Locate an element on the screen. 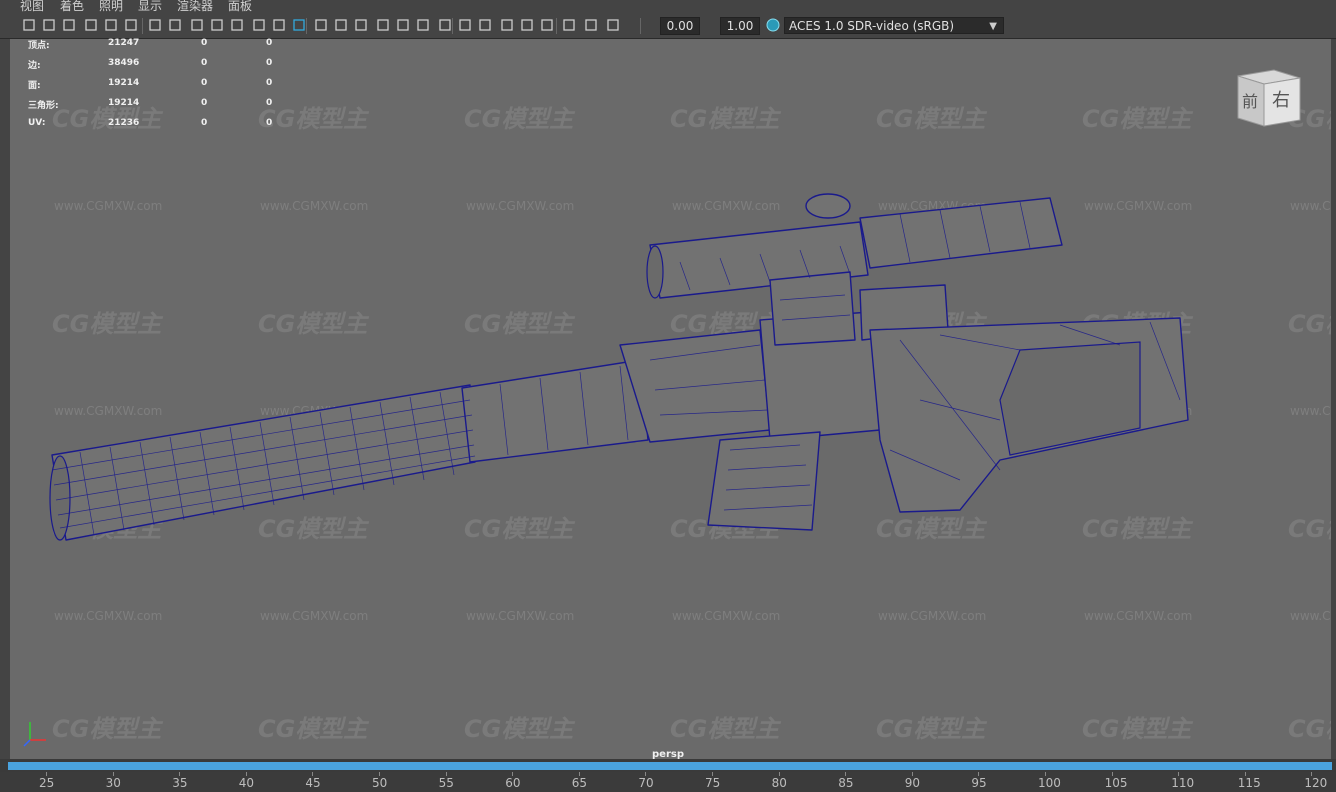  view-cube: 前 右 is located at coordinates (1267, 98).